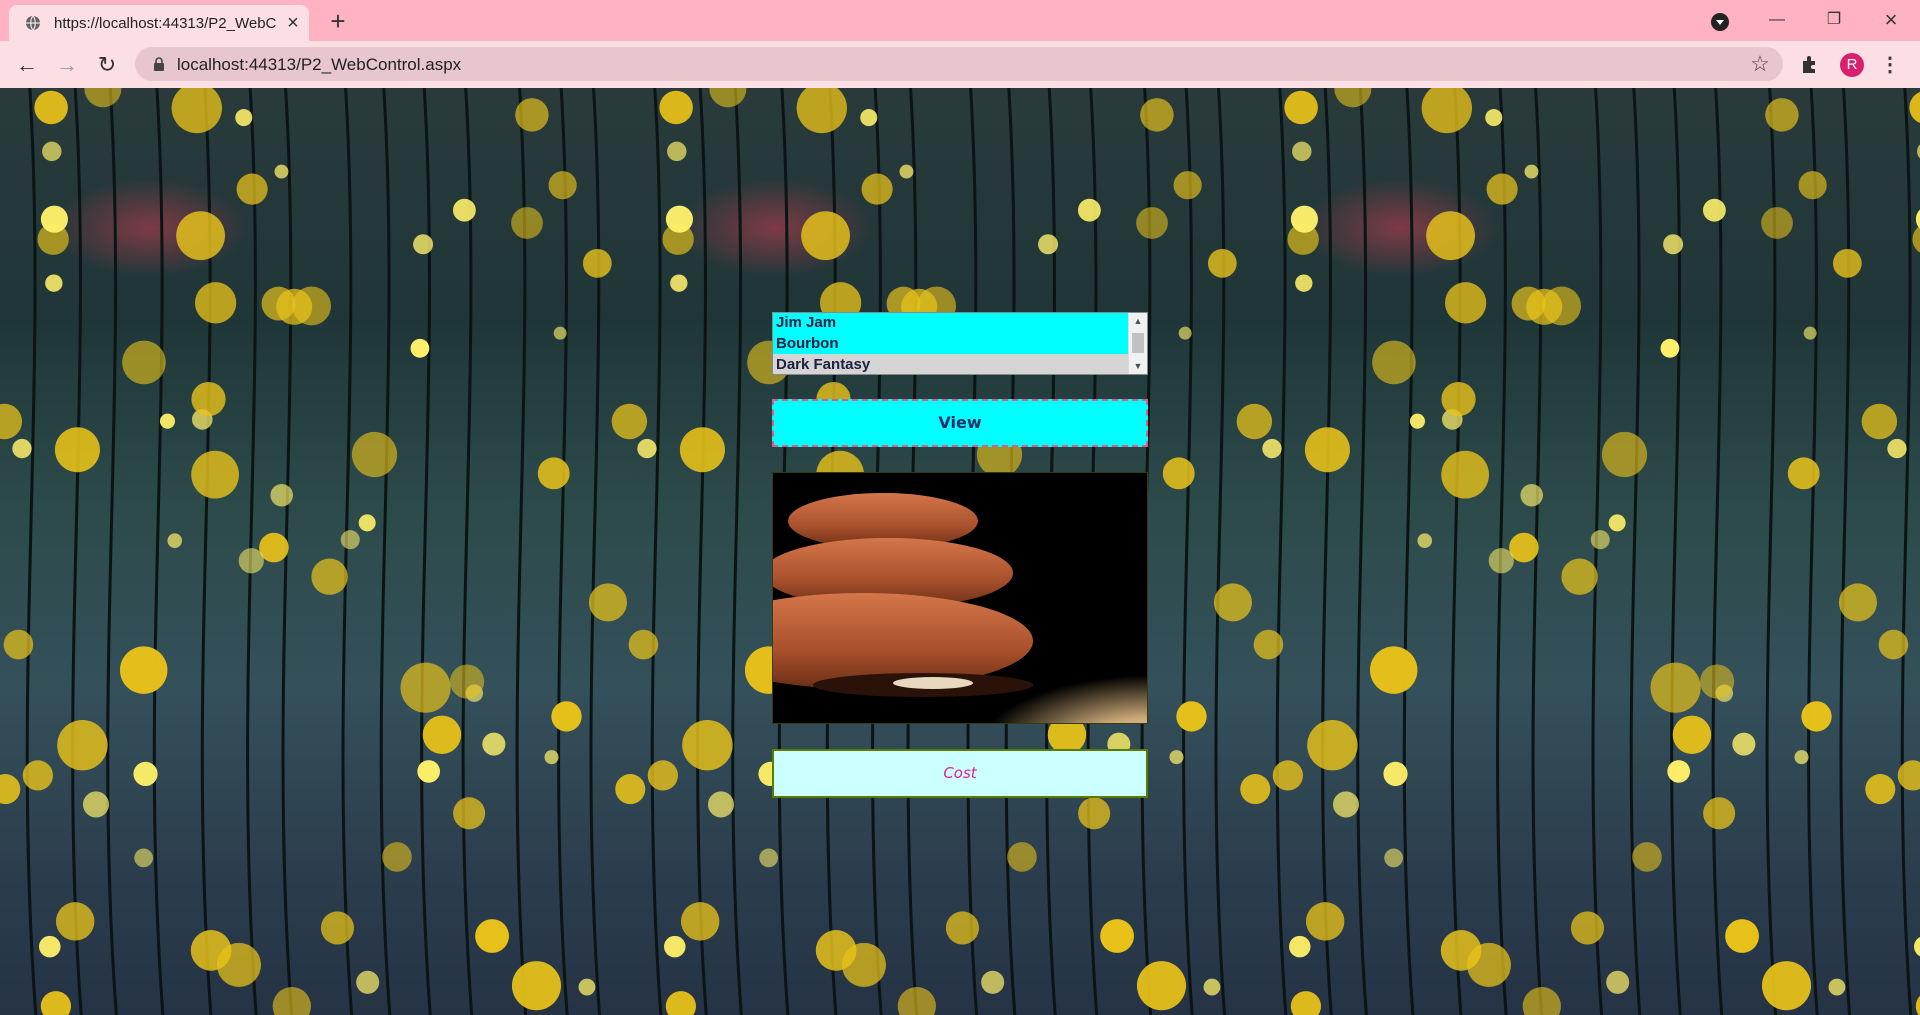 The width and height of the screenshot is (1920, 1015). What do you see at coordinates (960, 773) in the screenshot?
I see `cost-label: Cost` at bounding box center [960, 773].